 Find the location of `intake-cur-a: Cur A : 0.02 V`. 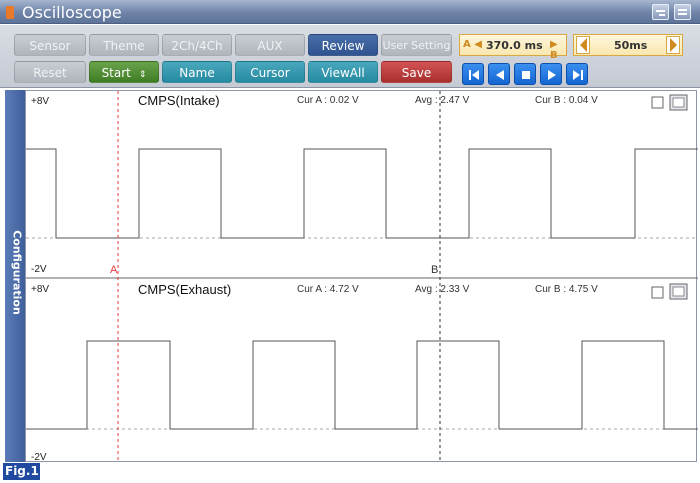

intake-cur-a: Cur A : 0.02 V is located at coordinates (328, 100).